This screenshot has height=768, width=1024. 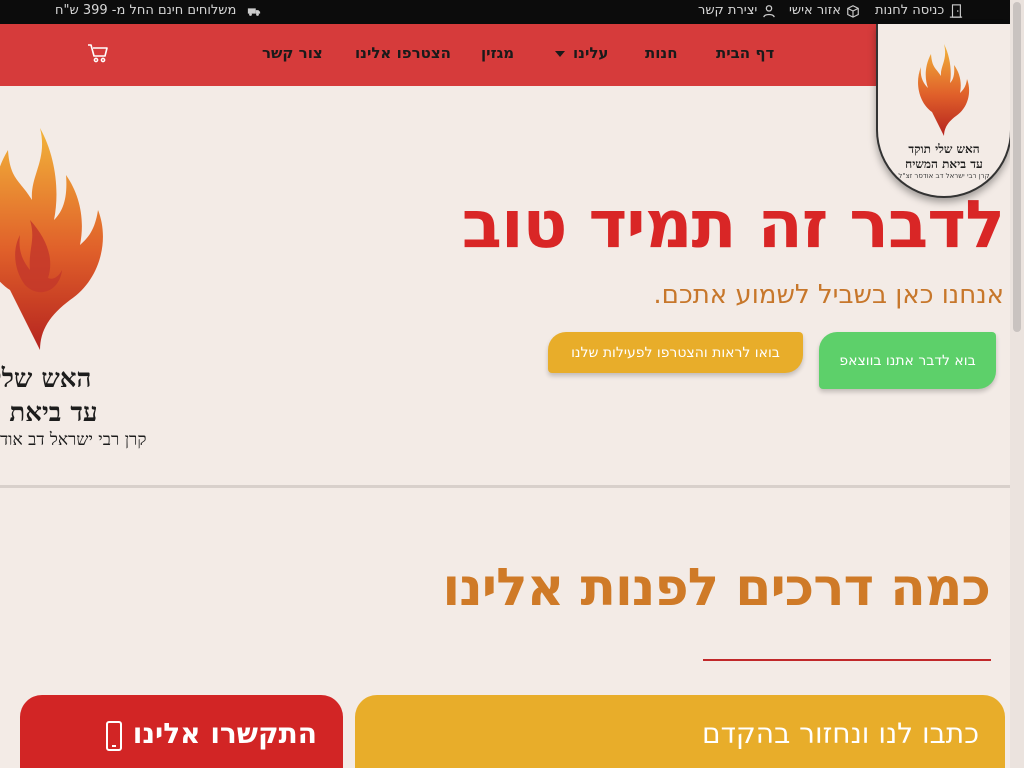 I want to click on cart-icon, so click(x=98, y=53).